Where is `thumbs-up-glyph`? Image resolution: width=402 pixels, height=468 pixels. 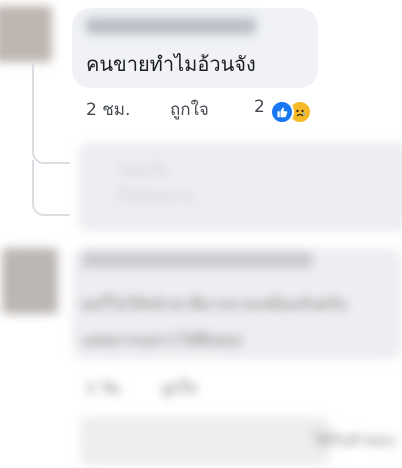 thumbs-up-glyph is located at coordinates (282, 112).